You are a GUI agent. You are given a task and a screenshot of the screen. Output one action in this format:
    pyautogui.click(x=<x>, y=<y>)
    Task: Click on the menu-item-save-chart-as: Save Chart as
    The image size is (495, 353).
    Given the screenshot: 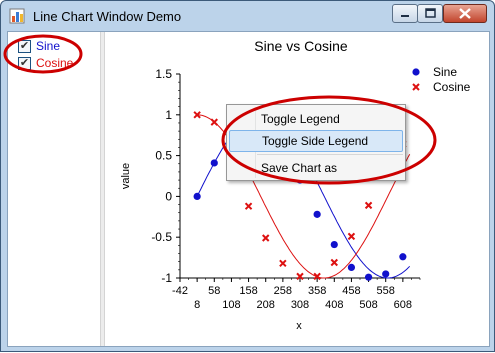 What is the action you would take?
    pyautogui.click(x=316, y=168)
    